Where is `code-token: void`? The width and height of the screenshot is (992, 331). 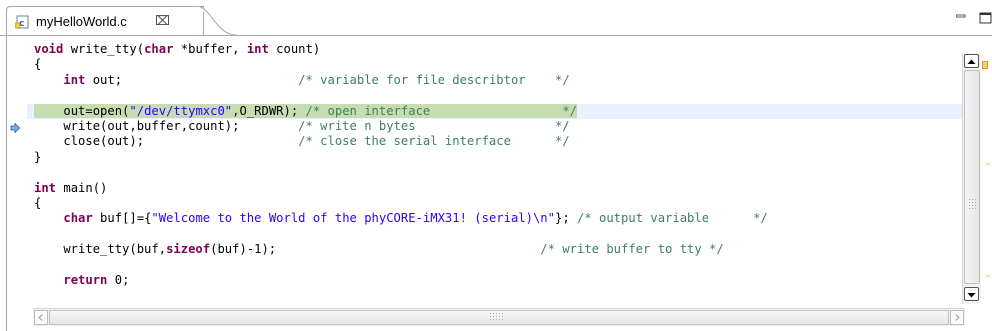 code-token: void is located at coordinates (49, 49).